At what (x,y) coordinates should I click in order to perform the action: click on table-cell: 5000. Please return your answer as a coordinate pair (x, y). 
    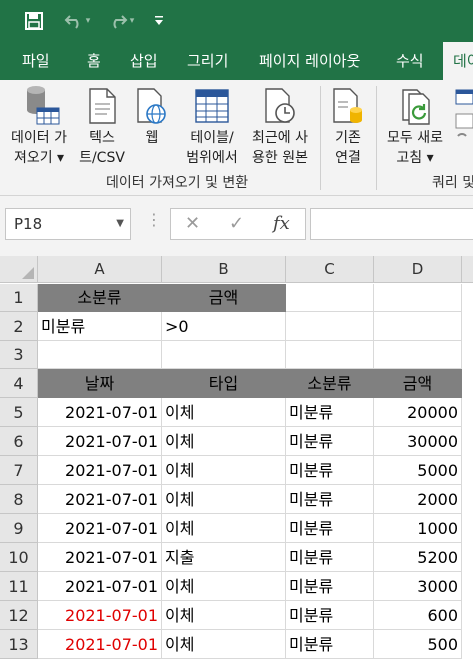
    Looking at the image, I should click on (418, 470).